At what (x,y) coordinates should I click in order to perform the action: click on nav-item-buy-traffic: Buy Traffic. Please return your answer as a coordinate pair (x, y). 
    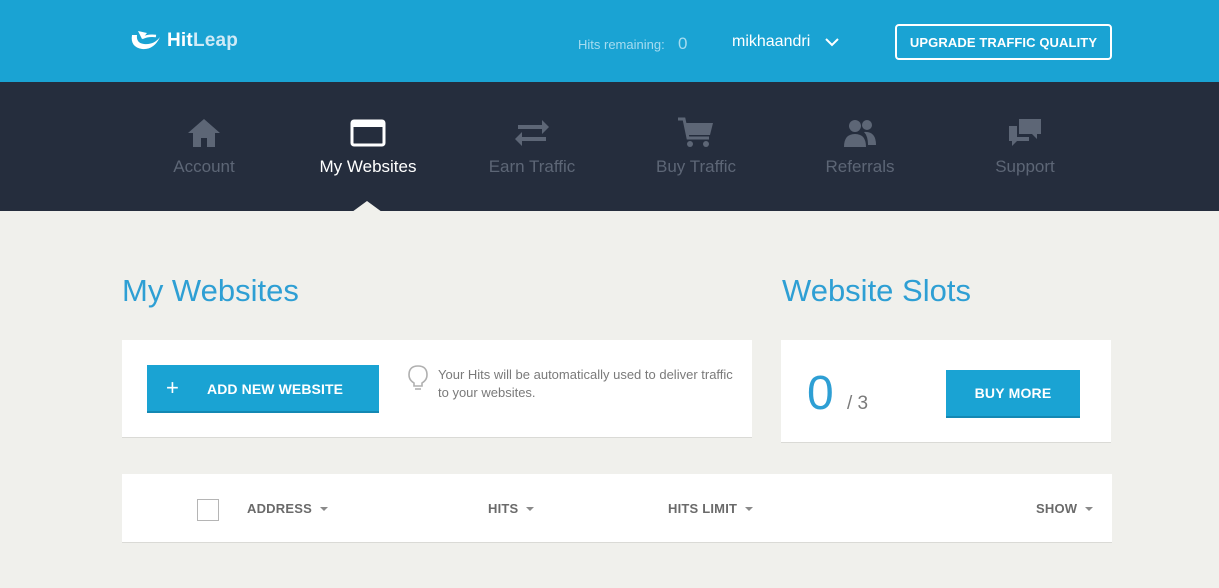
    Looking at the image, I should click on (696, 146).